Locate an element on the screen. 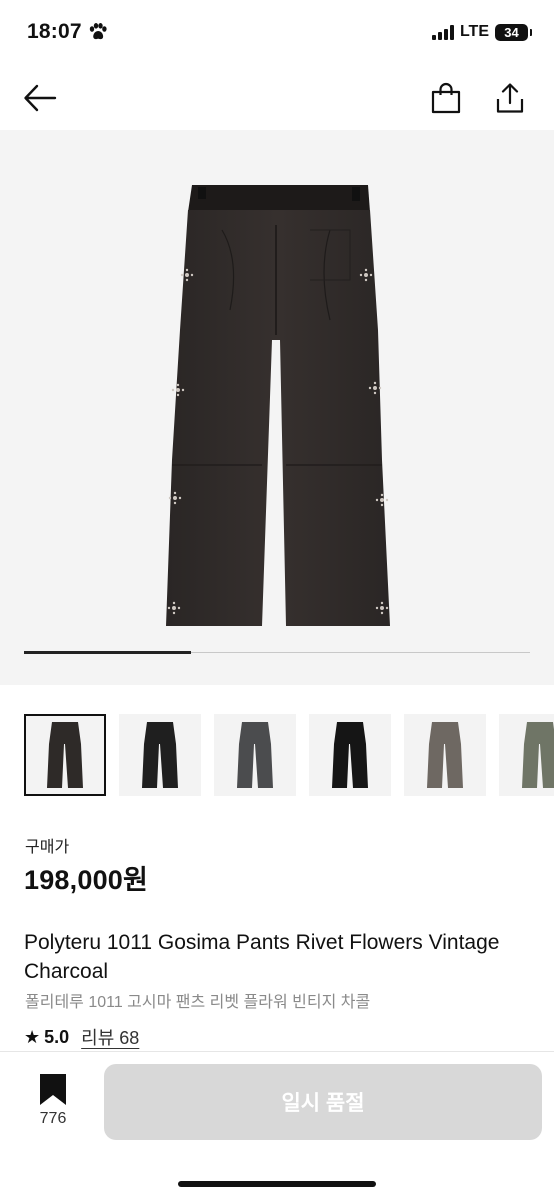 This screenshot has width=554, height=1200. thumbnail-strip is located at coordinates (289, 756).